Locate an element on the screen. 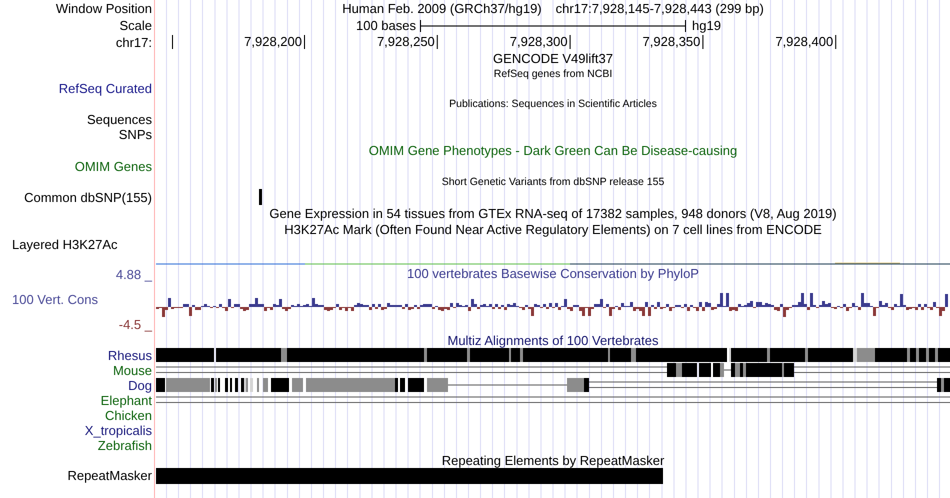 This screenshot has width=950, height=498. ruler-label: 7,928,200 is located at coordinates (273, 41).